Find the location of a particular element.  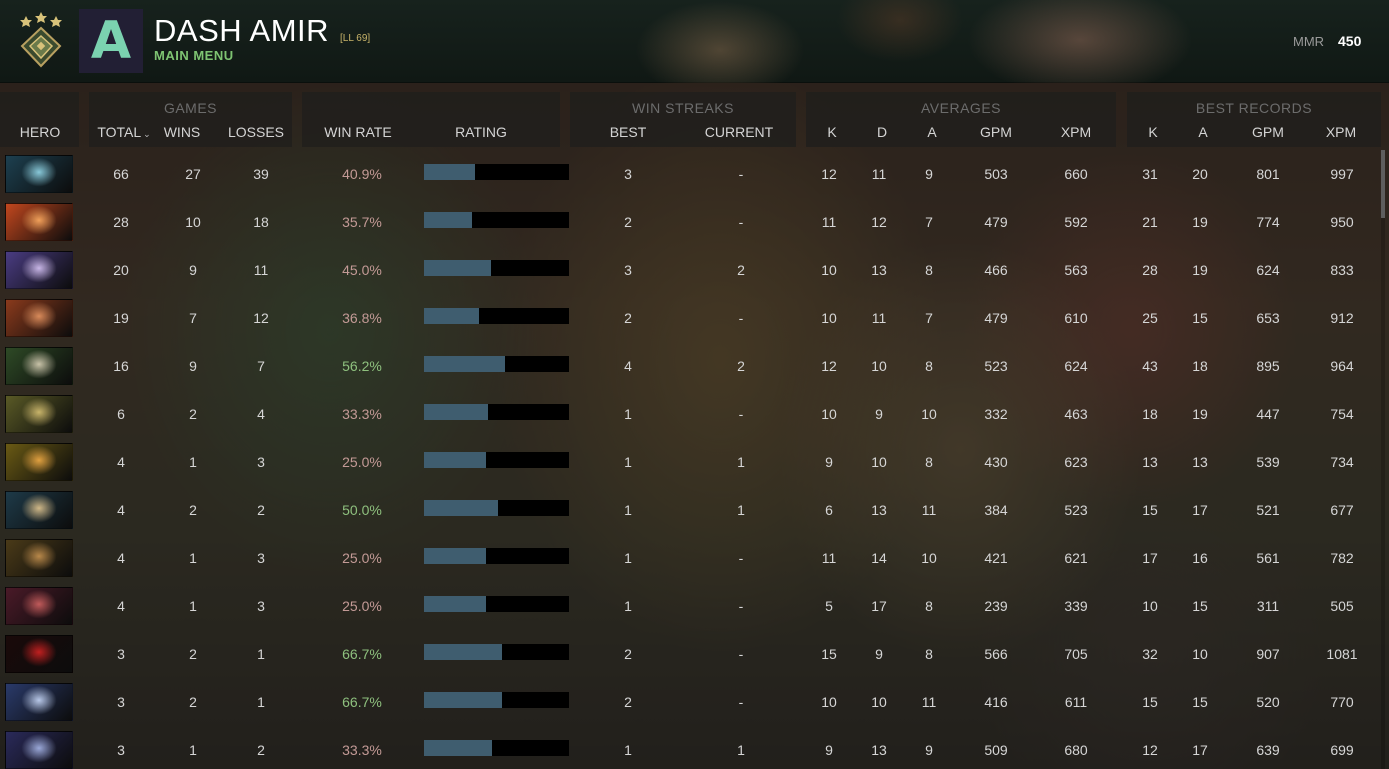

cell-k: 15 is located at coordinates (829, 654).